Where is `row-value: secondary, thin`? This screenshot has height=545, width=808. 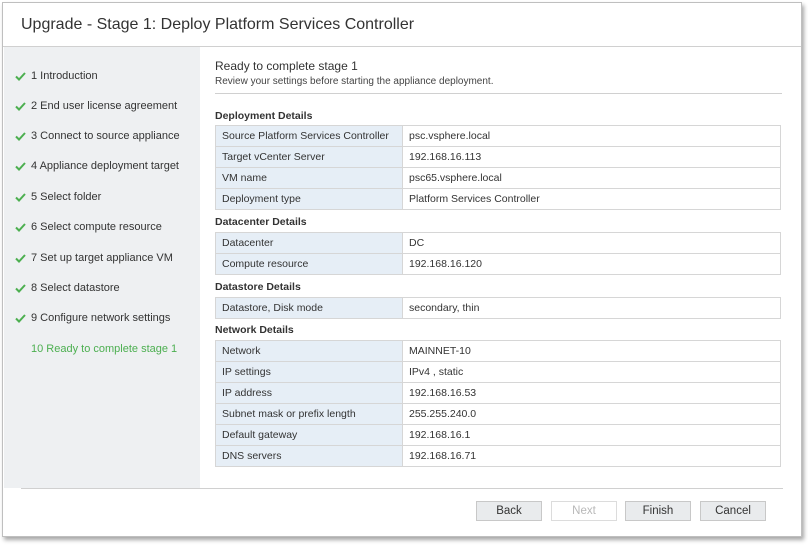 row-value: secondary, thin is located at coordinates (591, 308).